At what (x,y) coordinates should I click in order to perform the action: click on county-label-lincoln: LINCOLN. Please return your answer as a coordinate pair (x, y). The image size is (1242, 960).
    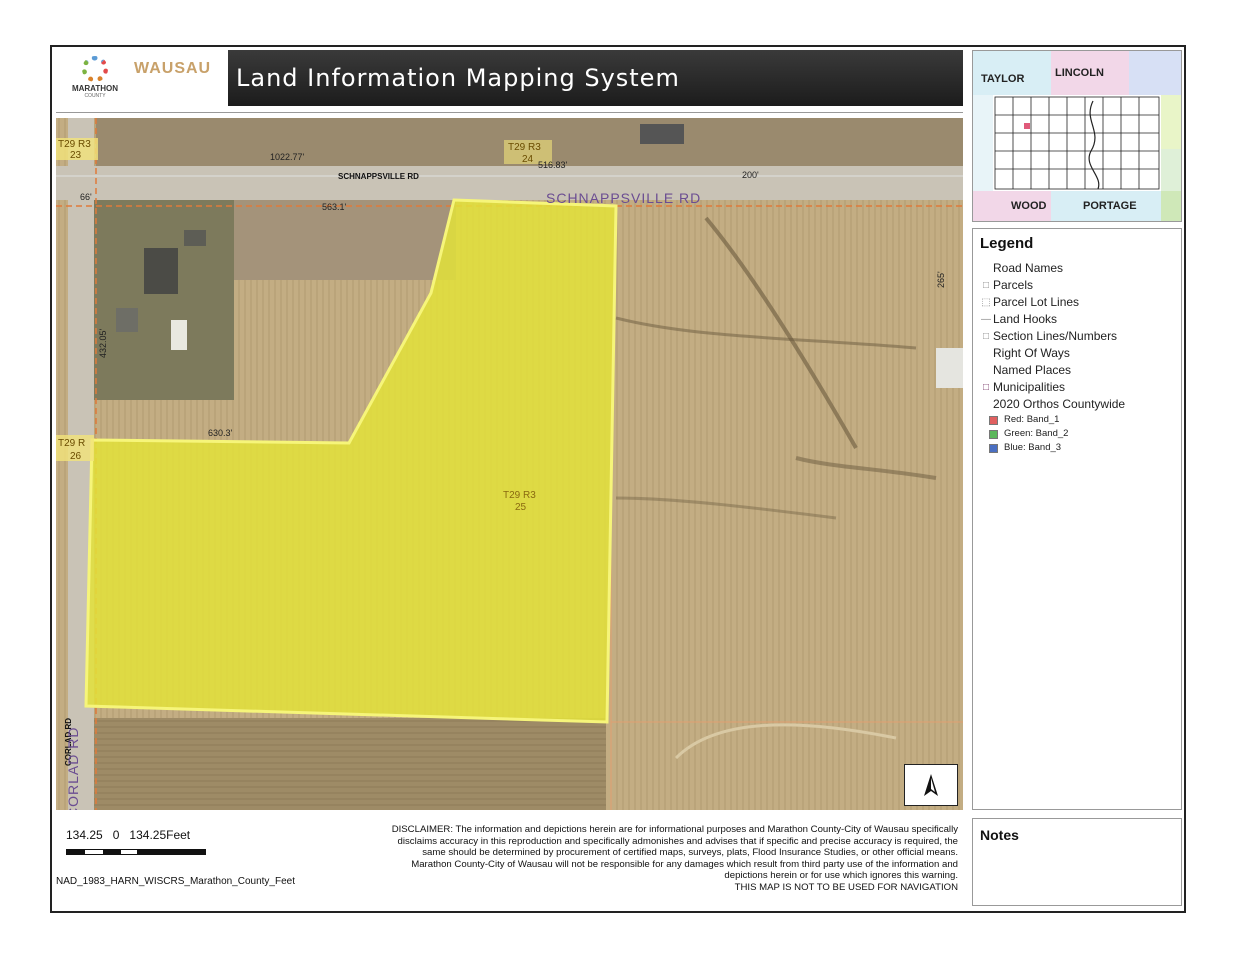
    Looking at the image, I should click on (1079, 73).